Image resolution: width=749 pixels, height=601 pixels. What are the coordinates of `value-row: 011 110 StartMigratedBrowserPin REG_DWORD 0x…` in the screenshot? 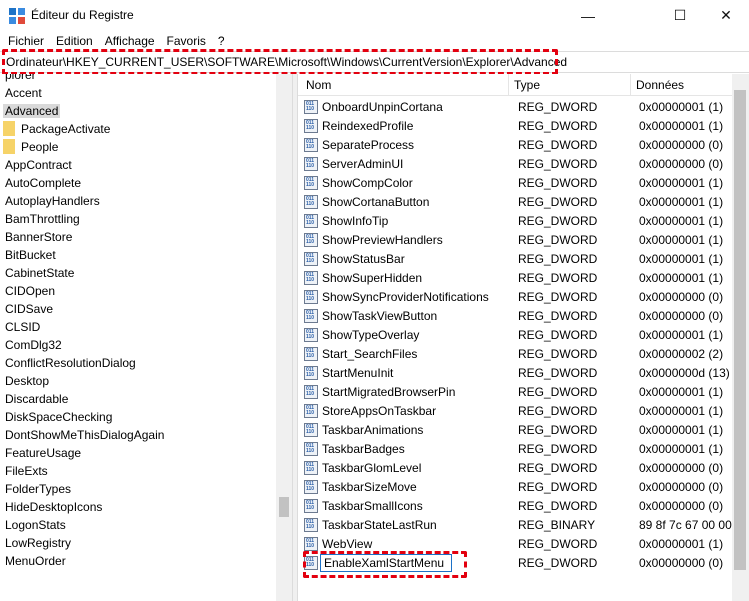 It's located at (523, 392).